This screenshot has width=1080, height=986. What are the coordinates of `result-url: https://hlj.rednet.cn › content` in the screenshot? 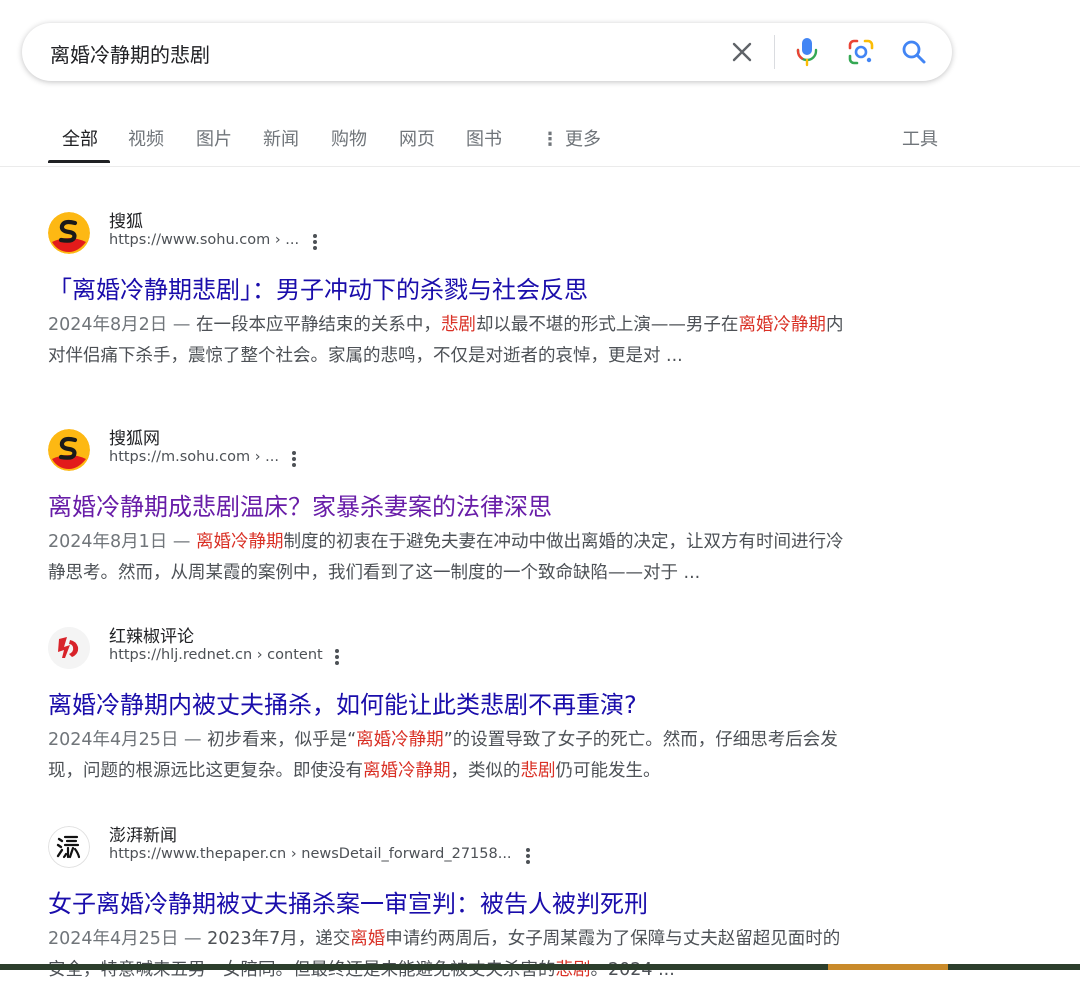 It's located at (216, 655).